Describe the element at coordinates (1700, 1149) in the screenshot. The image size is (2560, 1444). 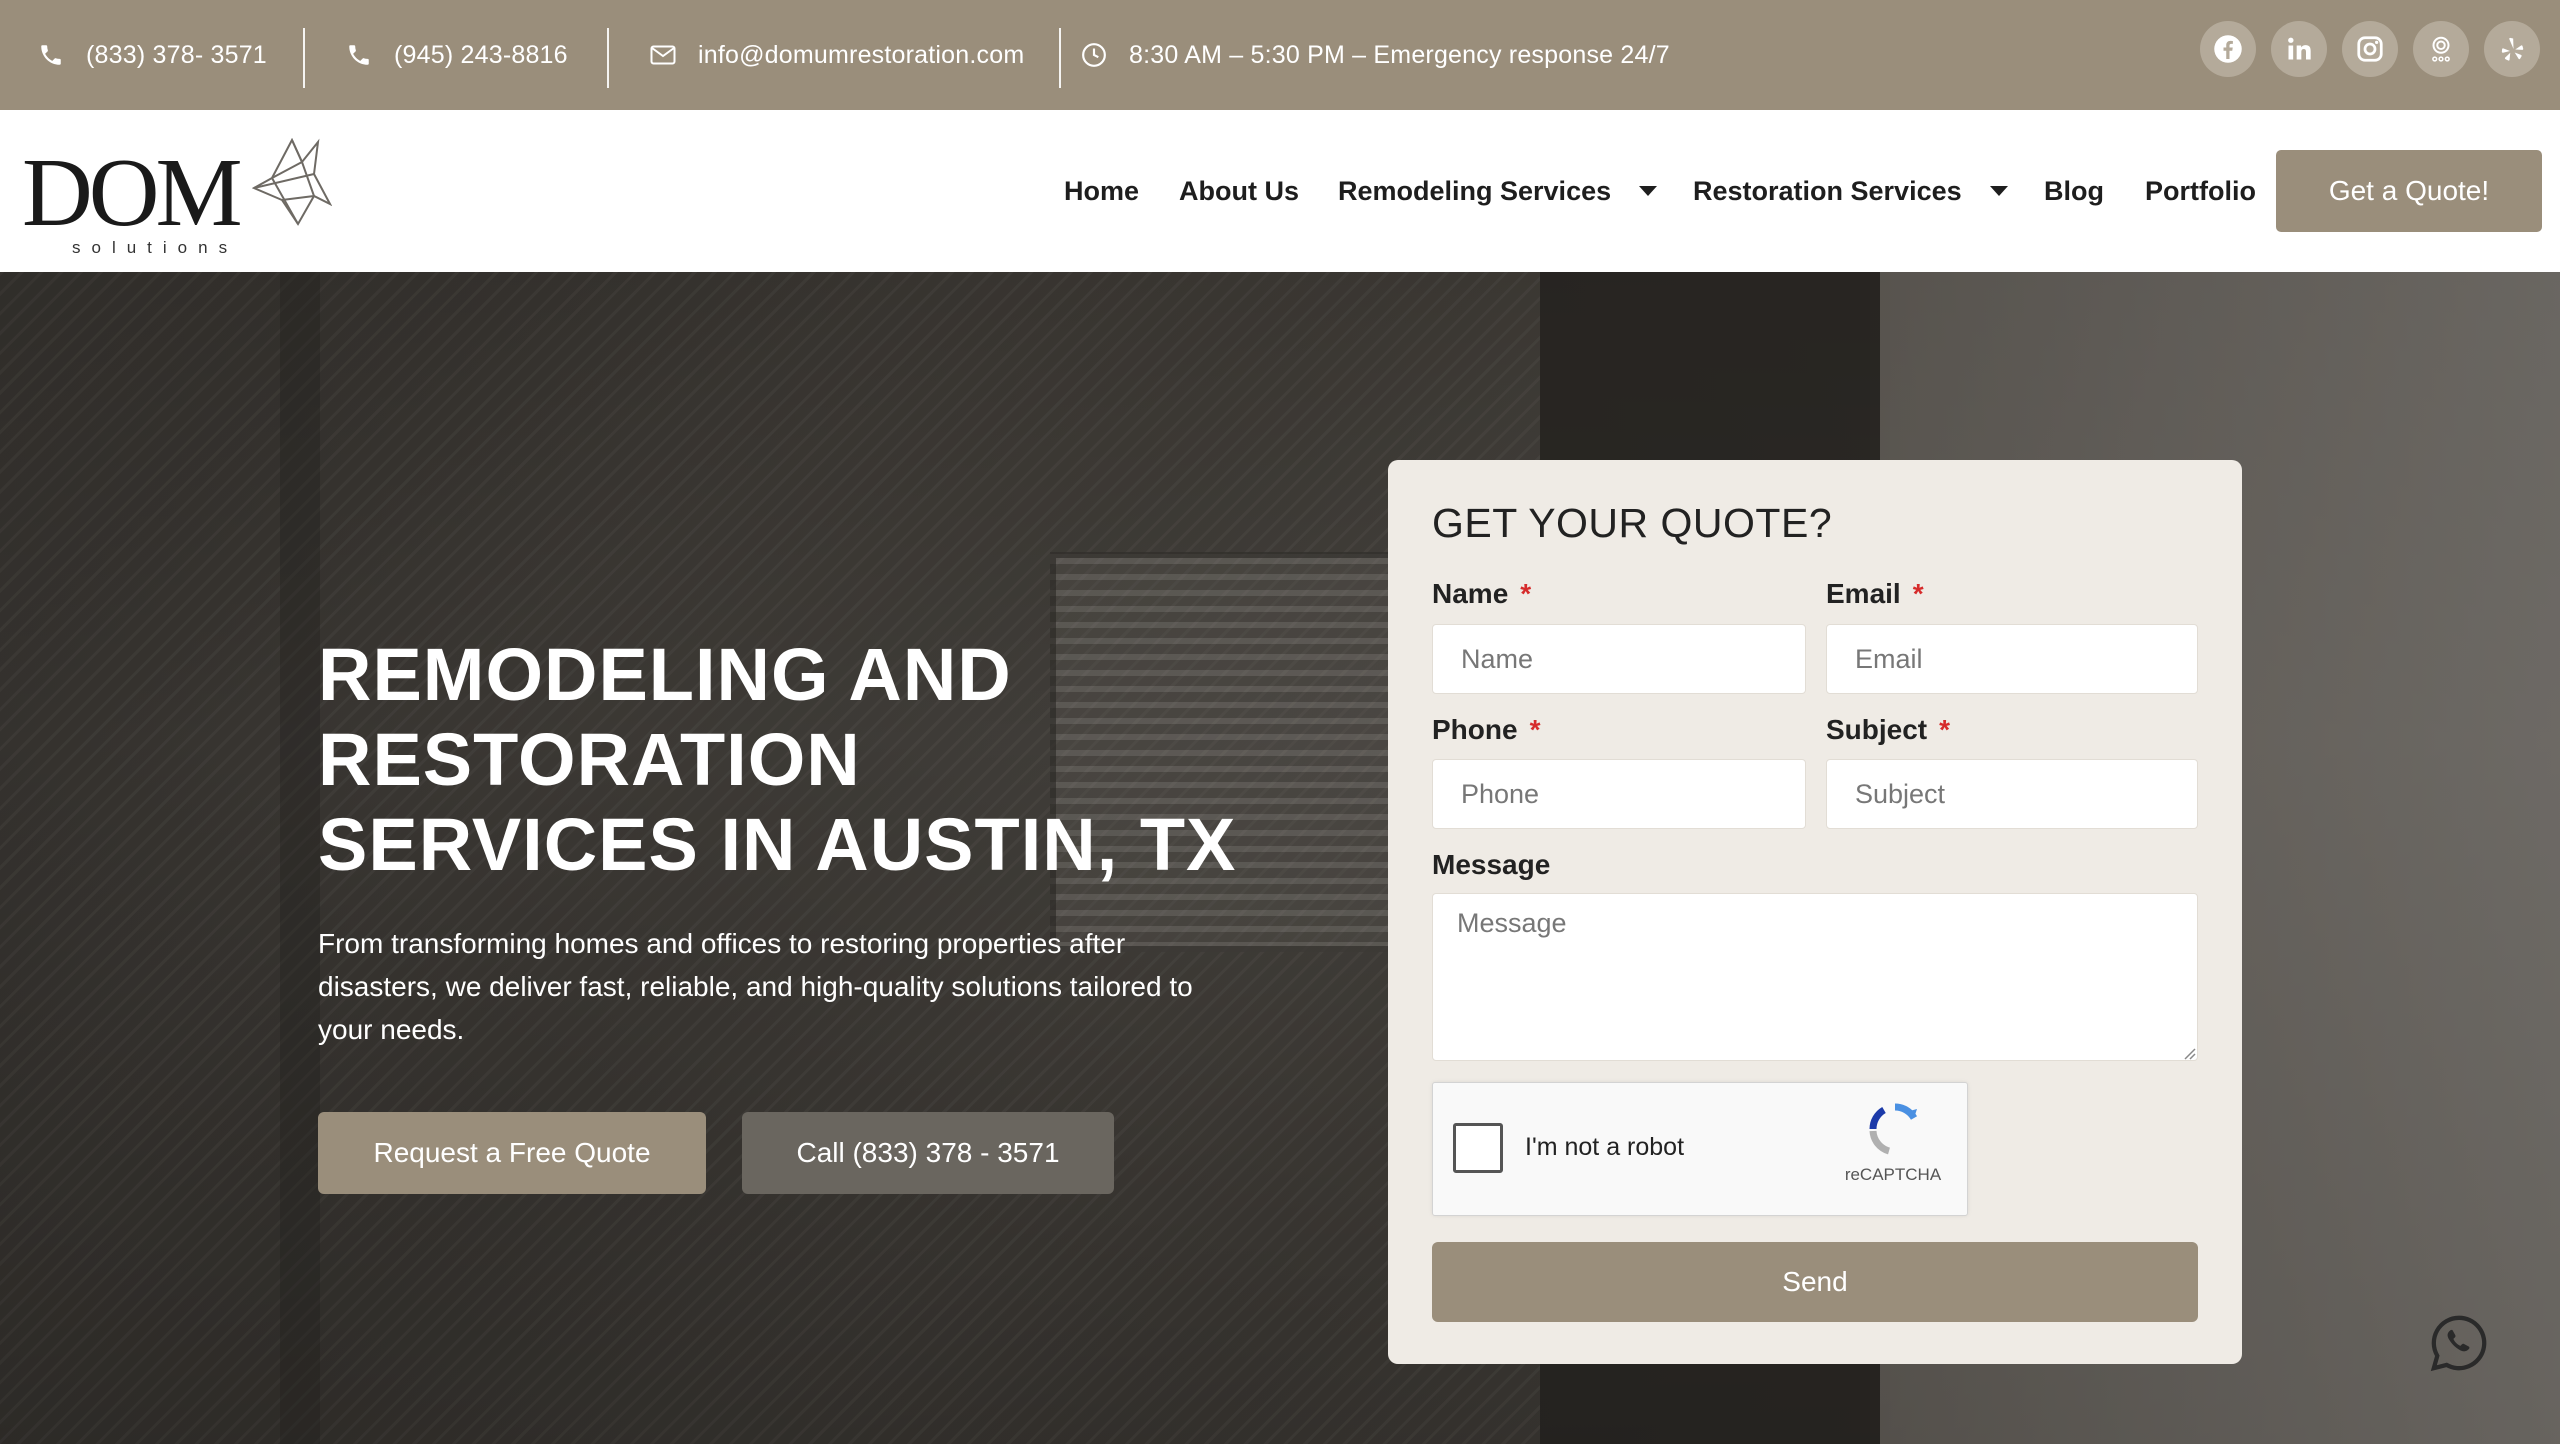
I see `recaptcha-widget: I'm not a robot reCAPTCHA` at that location.